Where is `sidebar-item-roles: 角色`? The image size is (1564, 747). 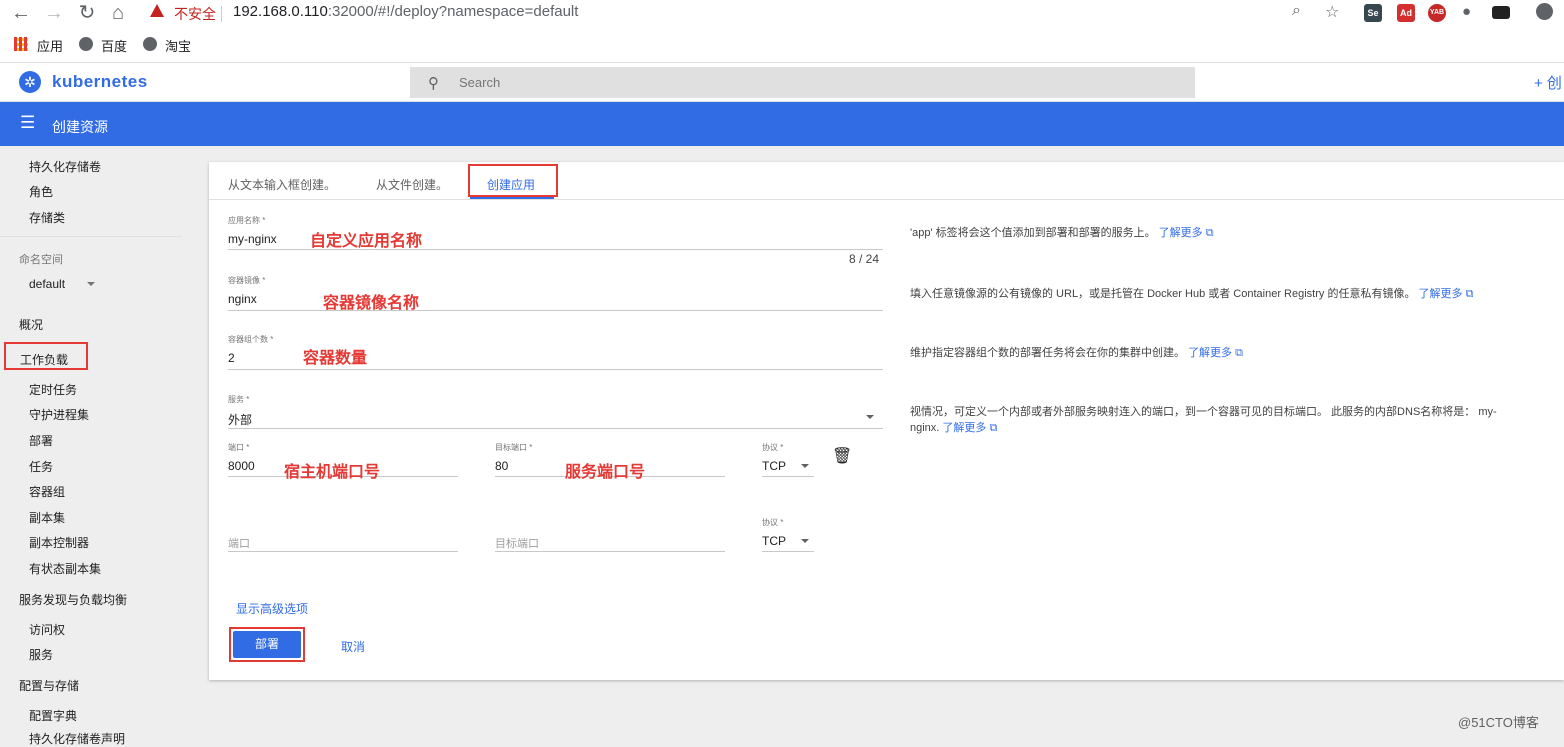 sidebar-item-roles: 角色 is located at coordinates (41, 191).